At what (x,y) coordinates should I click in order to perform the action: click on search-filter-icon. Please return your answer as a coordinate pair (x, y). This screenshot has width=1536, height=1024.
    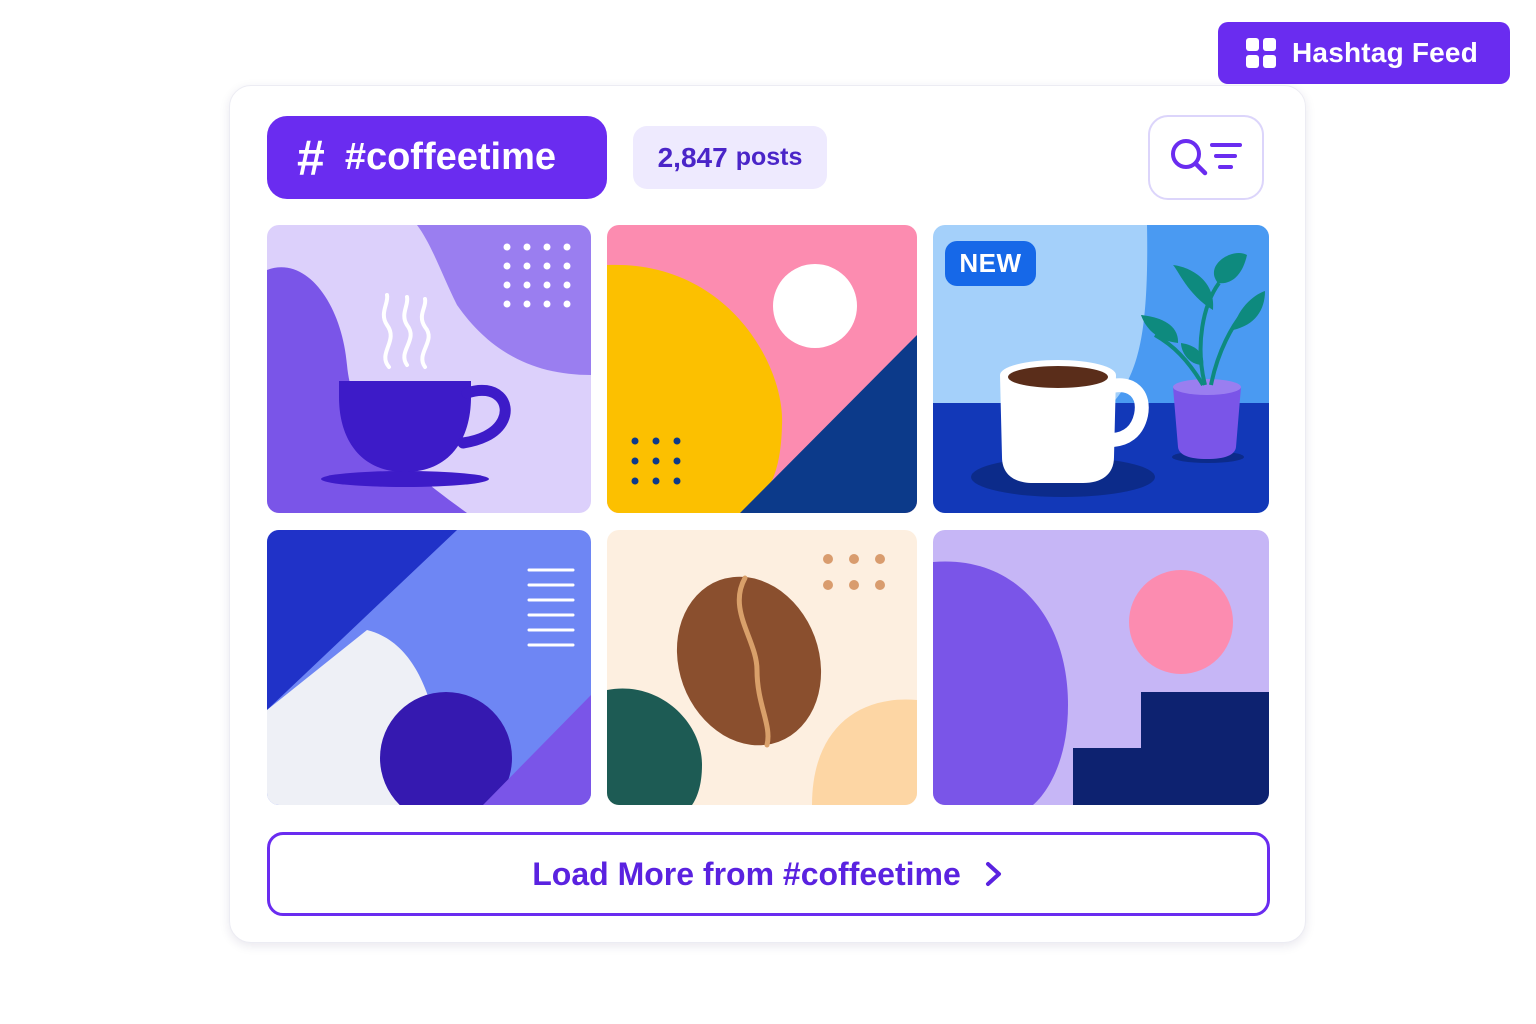
    Looking at the image, I should click on (1206, 156).